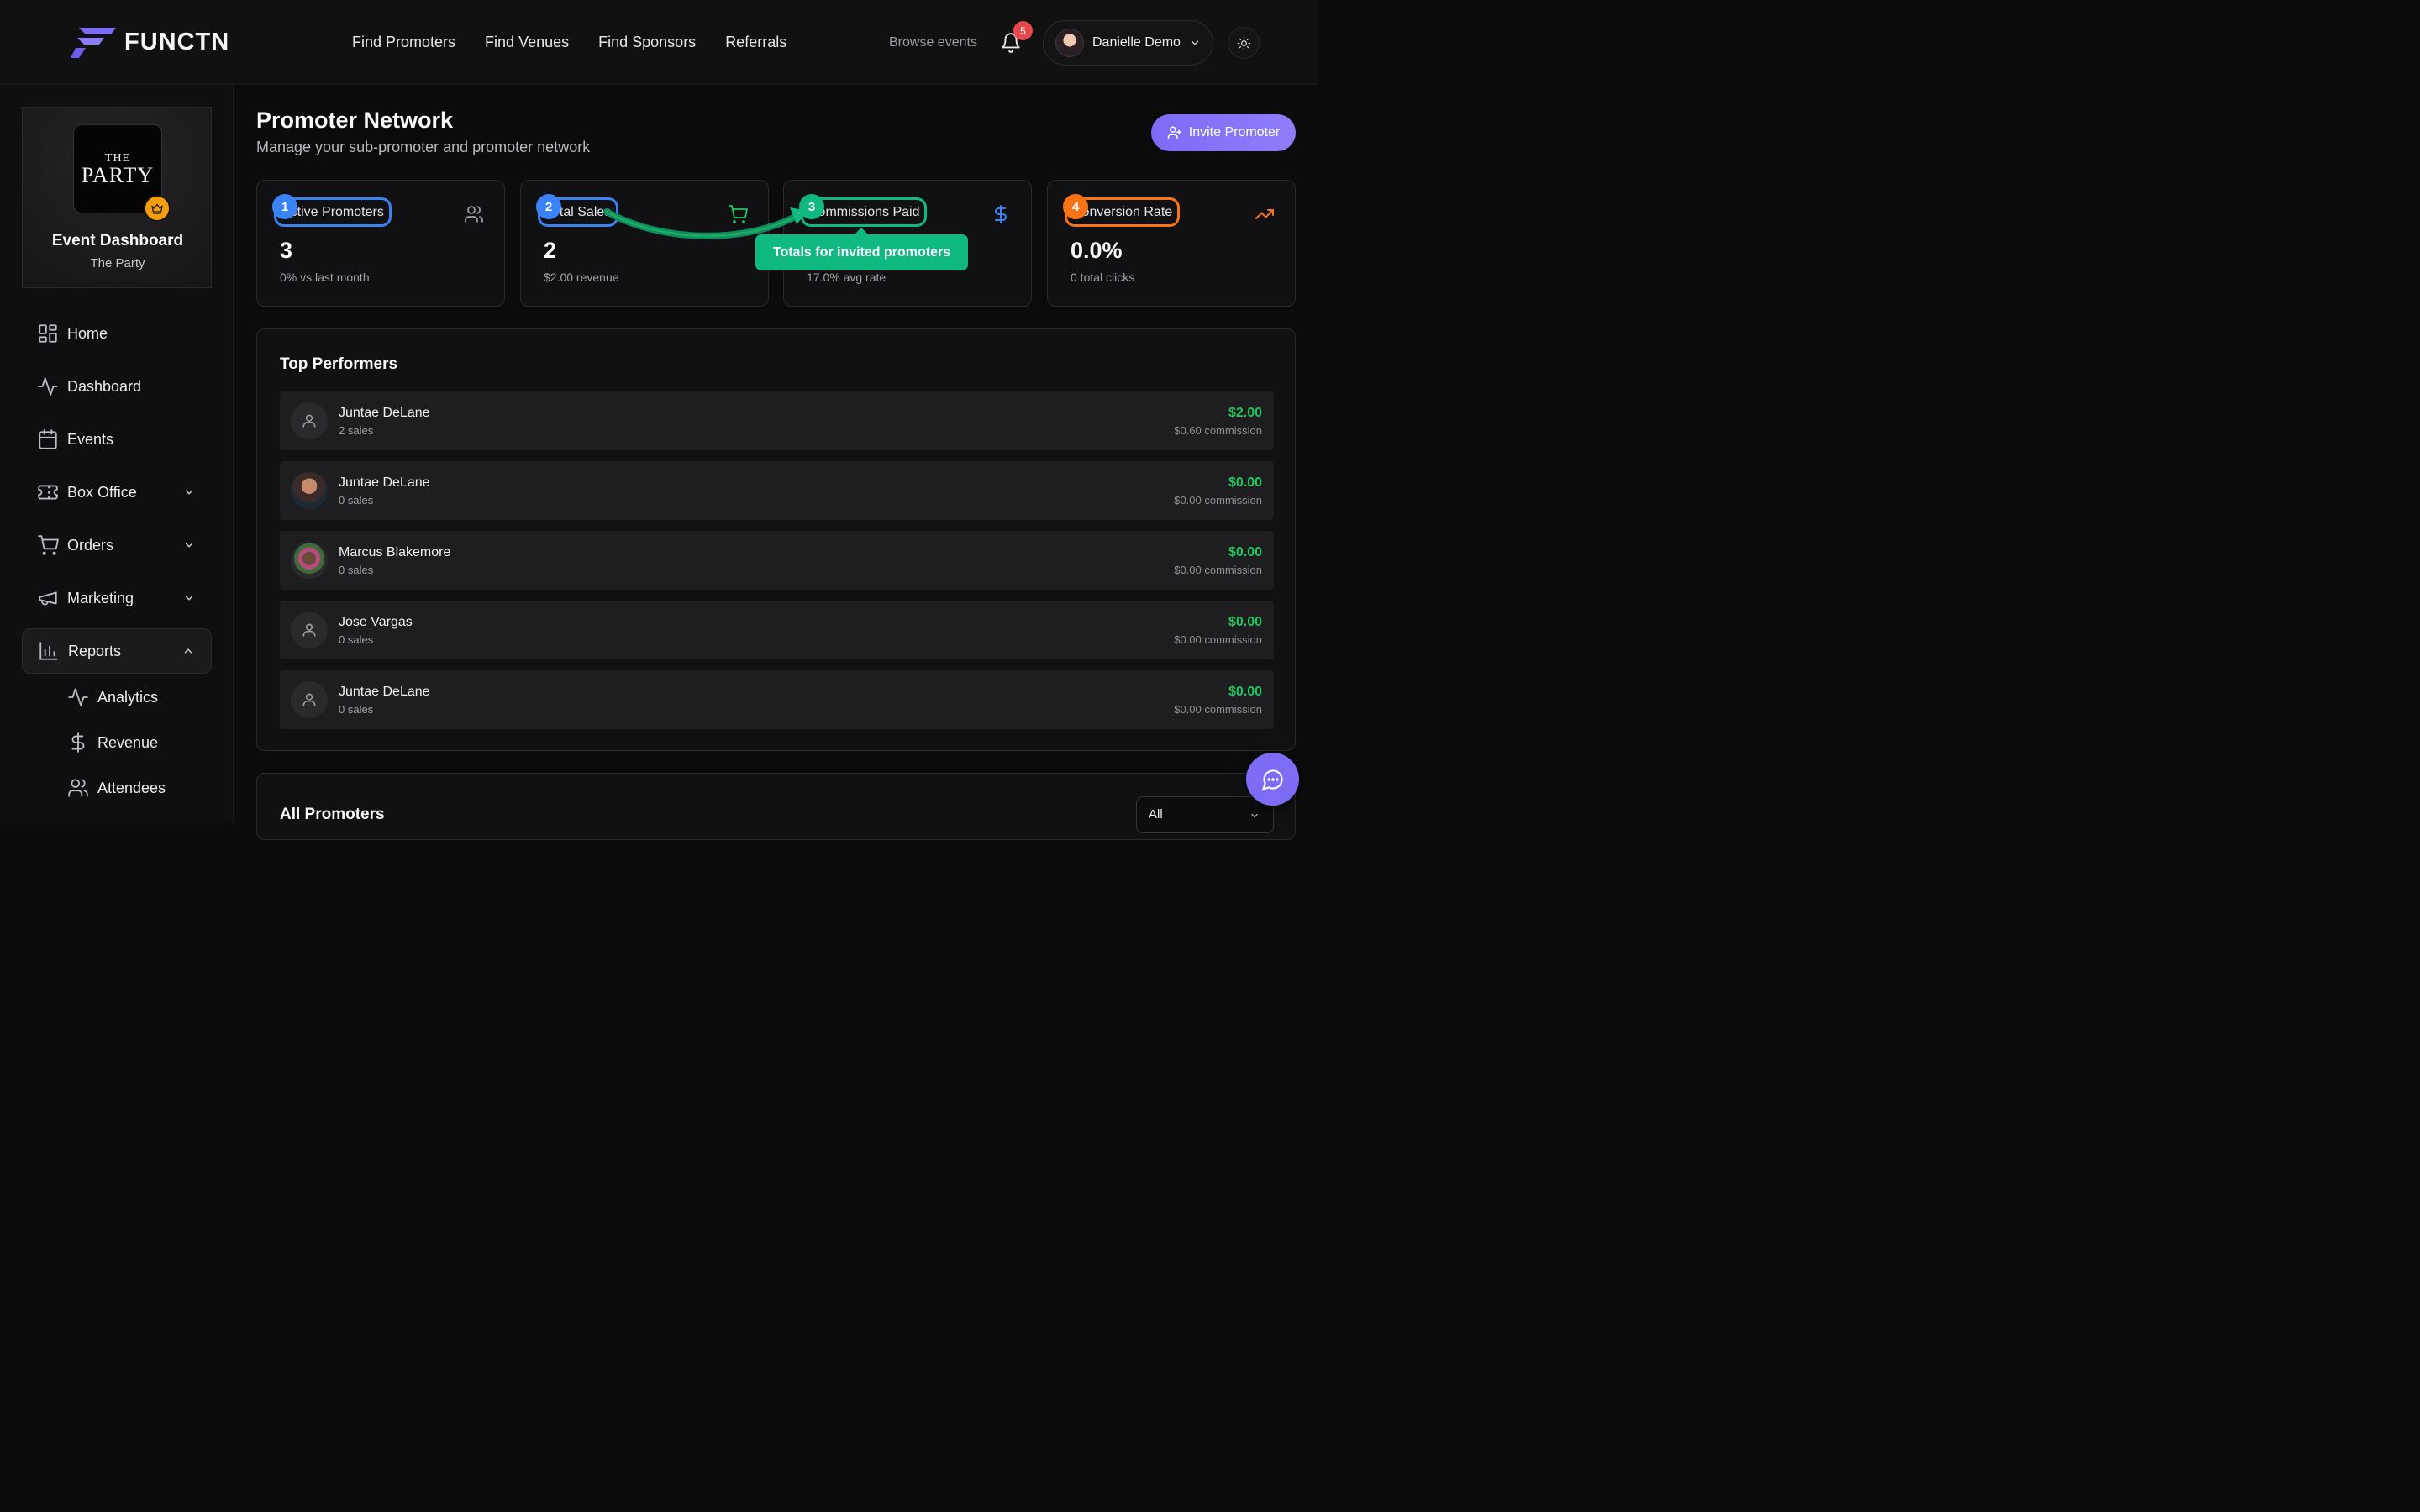  What do you see at coordinates (356, 430) in the screenshot?
I see `promoter-sales: 2 sales` at bounding box center [356, 430].